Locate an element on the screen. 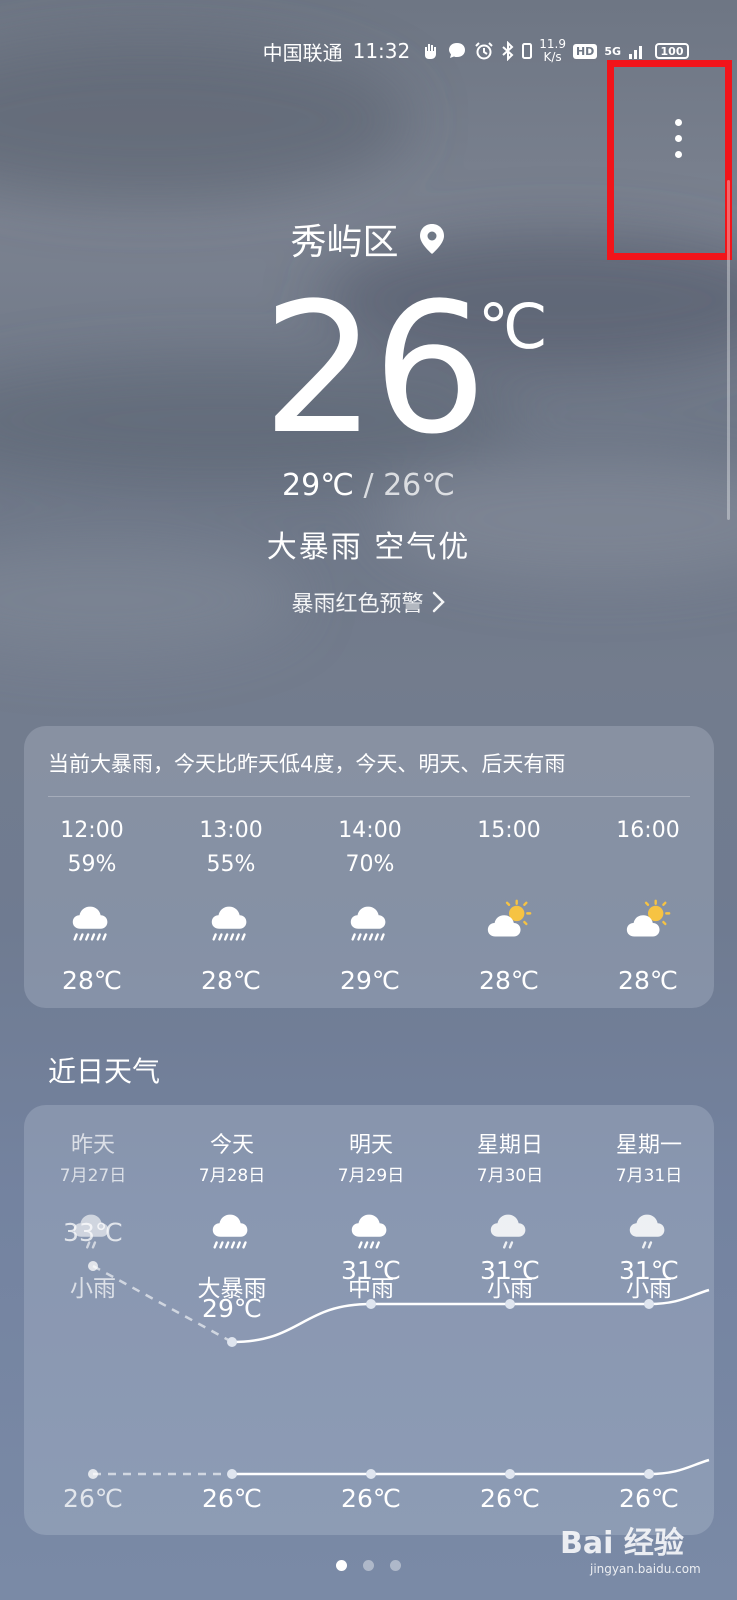  location-title: 秀屿区 is located at coordinates (368, 239).